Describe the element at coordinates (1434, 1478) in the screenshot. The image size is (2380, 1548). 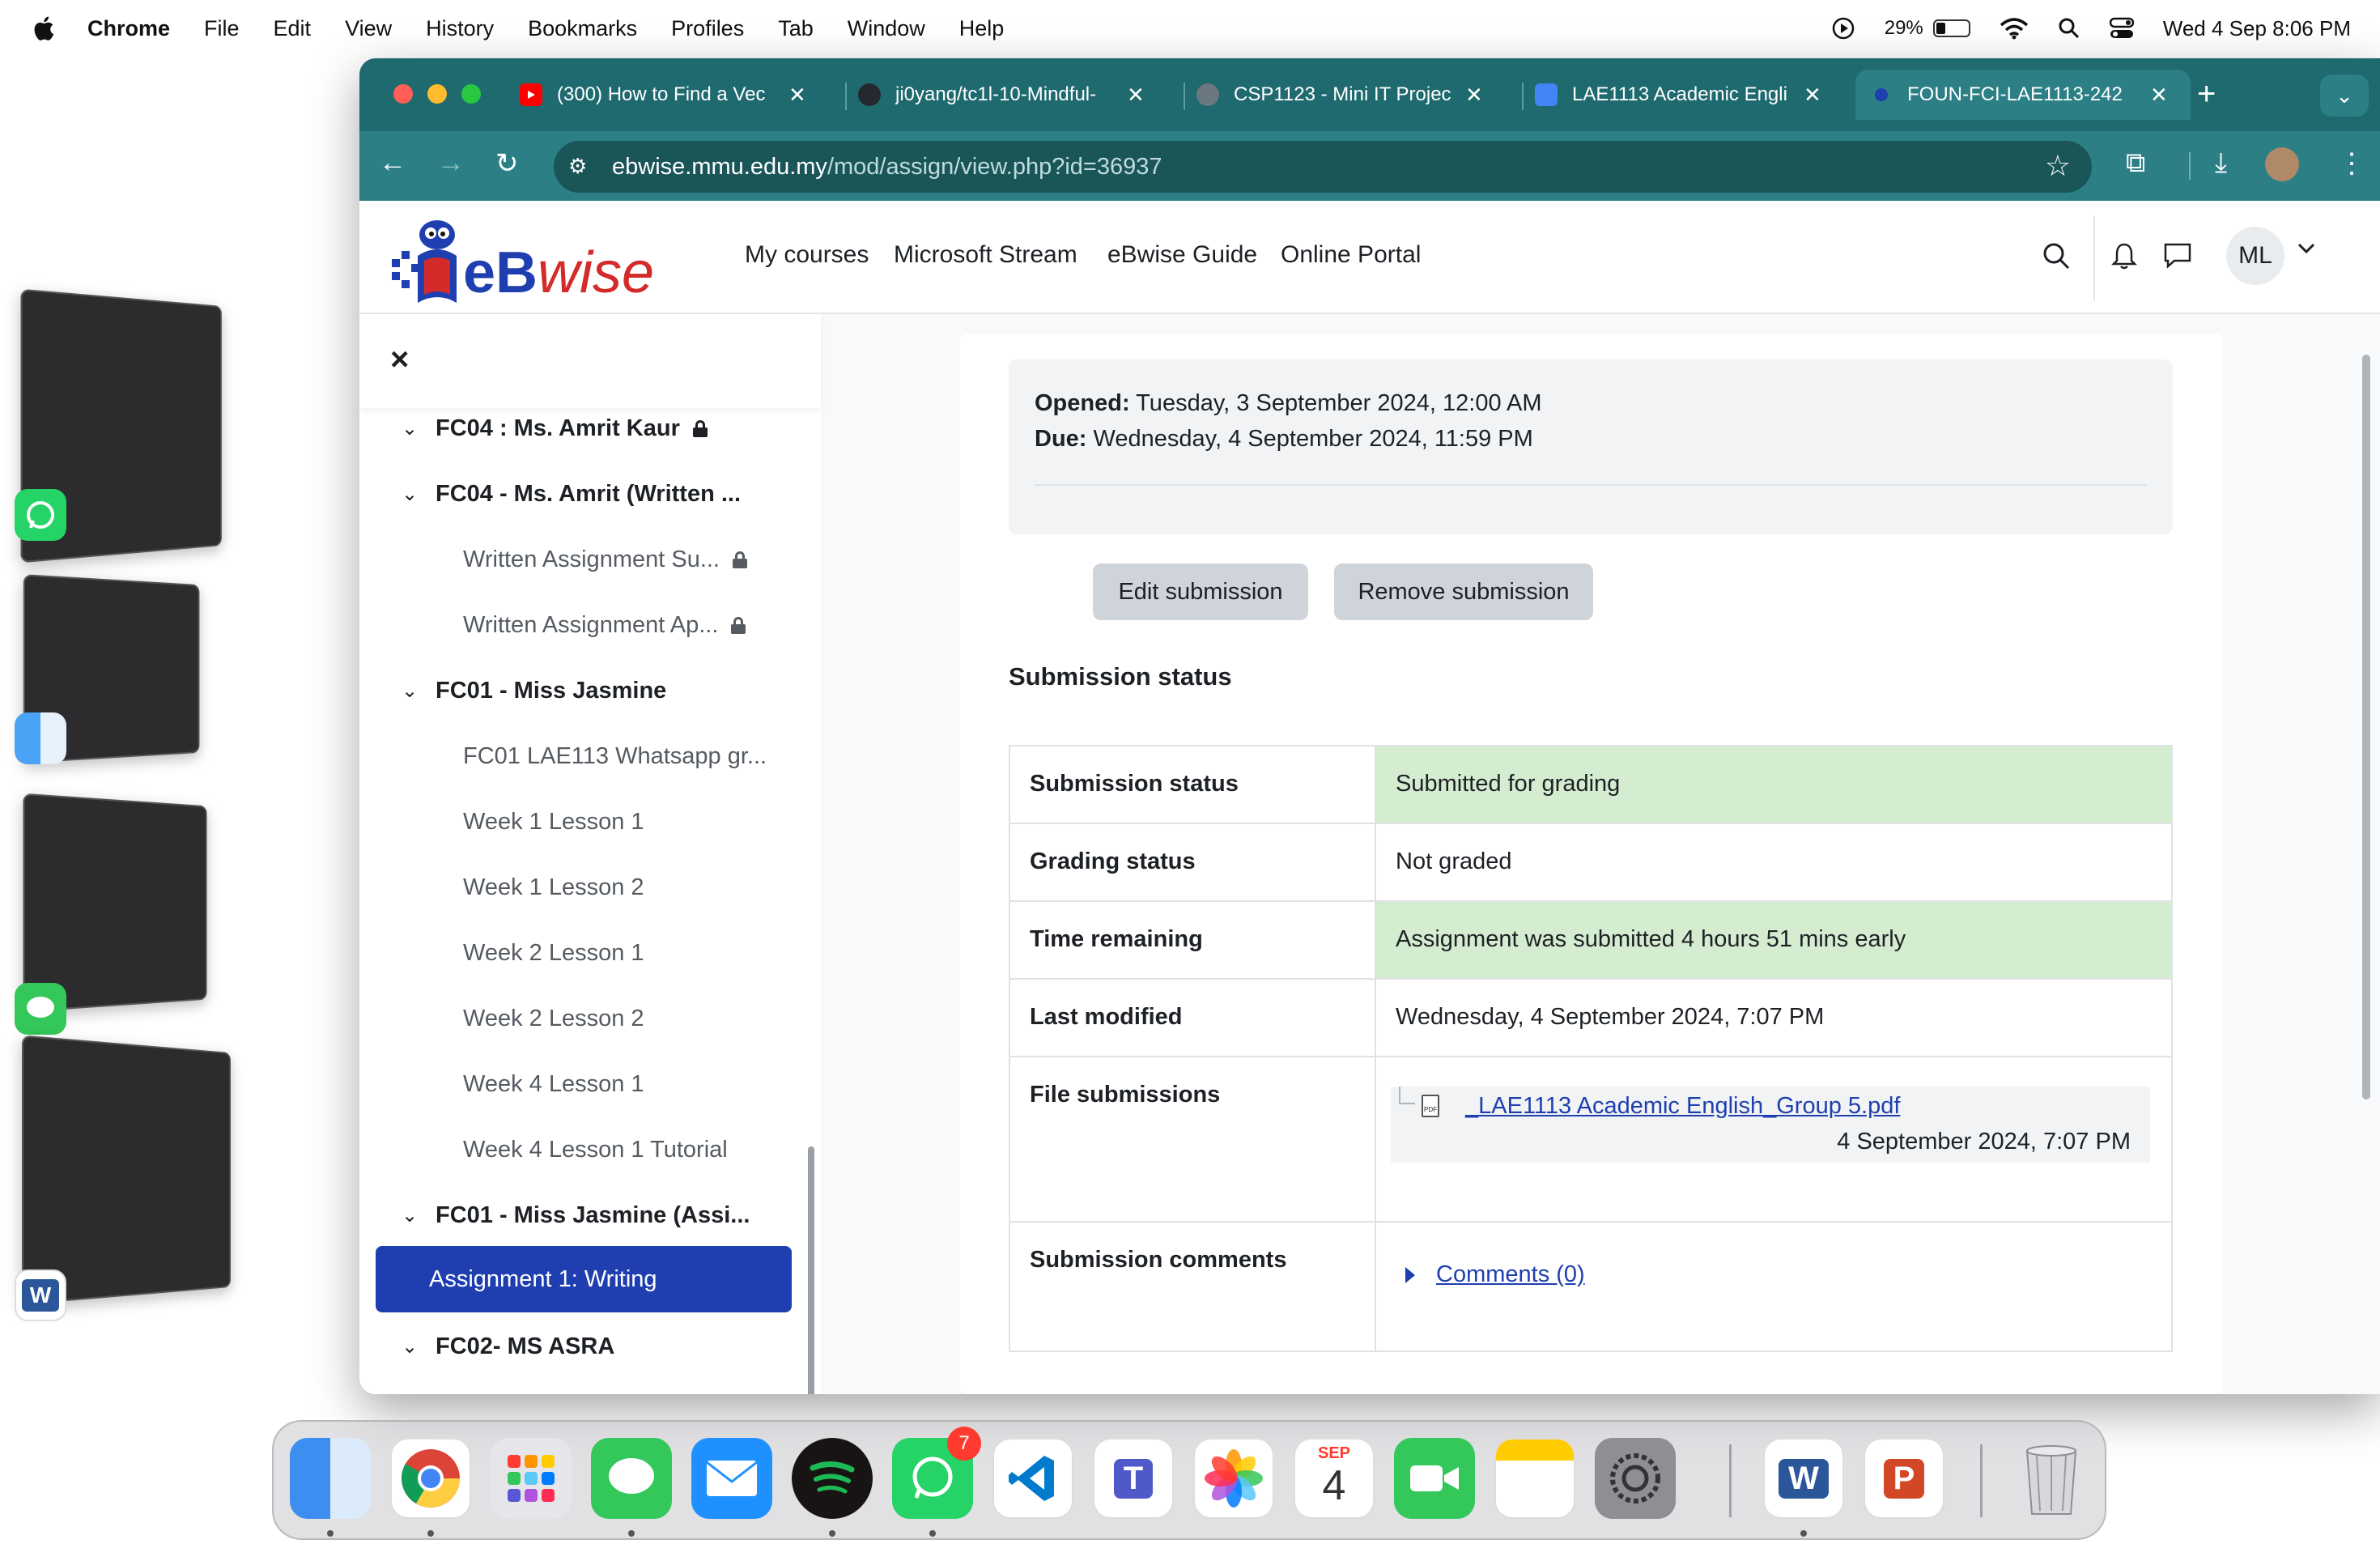
I see `dock-facetime-icon` at that location.